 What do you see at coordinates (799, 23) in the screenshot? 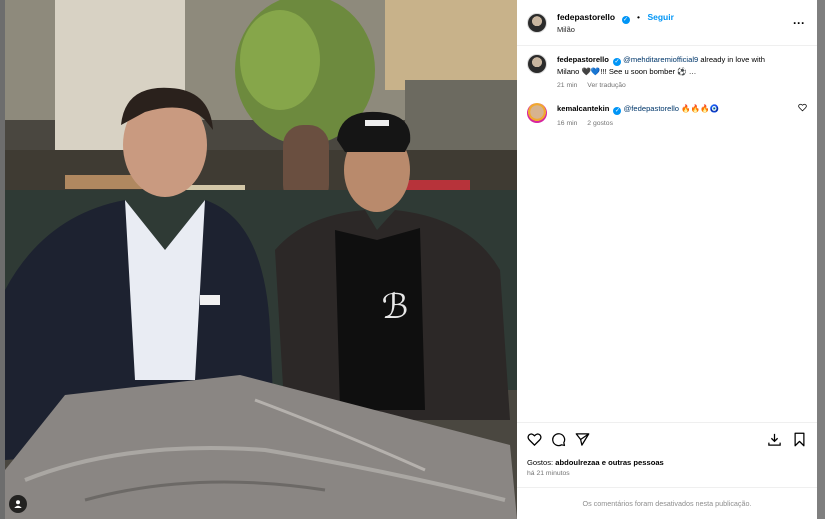
I see `more-horizontal-icon: ···` at bounding box center [799, 23].